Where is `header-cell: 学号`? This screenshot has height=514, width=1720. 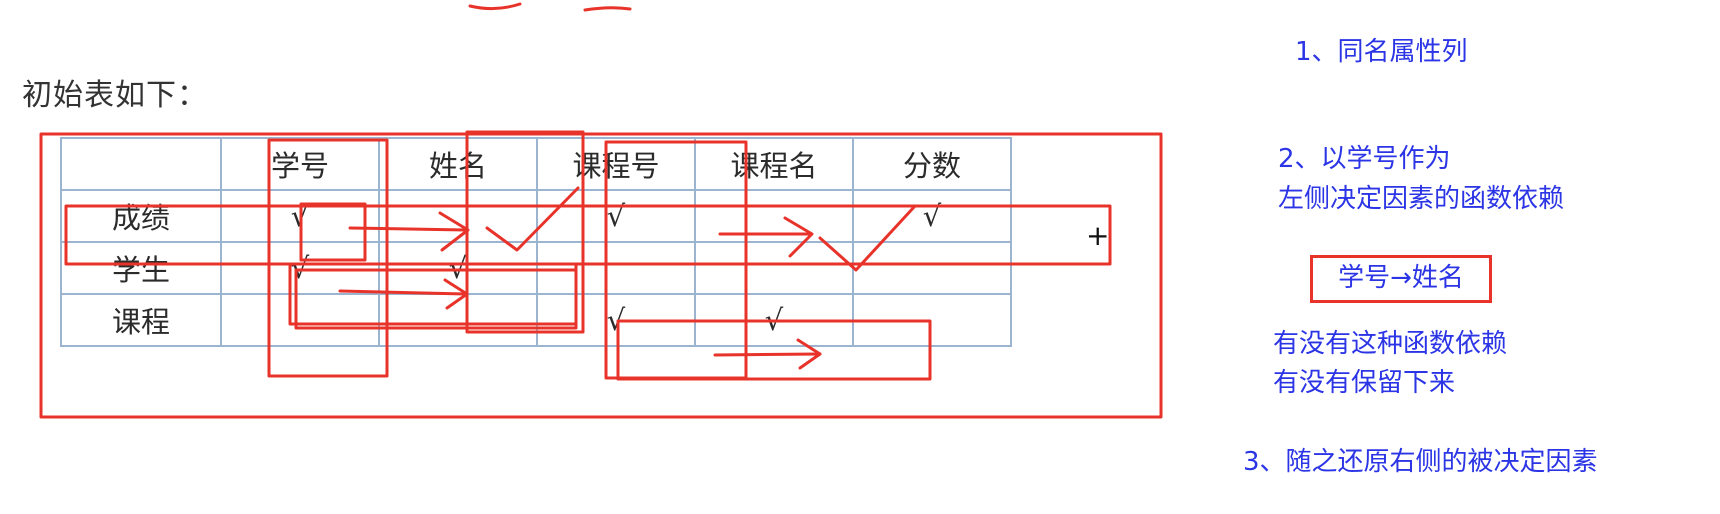
header-cell: 学号 is located at coordinates (300, 164).